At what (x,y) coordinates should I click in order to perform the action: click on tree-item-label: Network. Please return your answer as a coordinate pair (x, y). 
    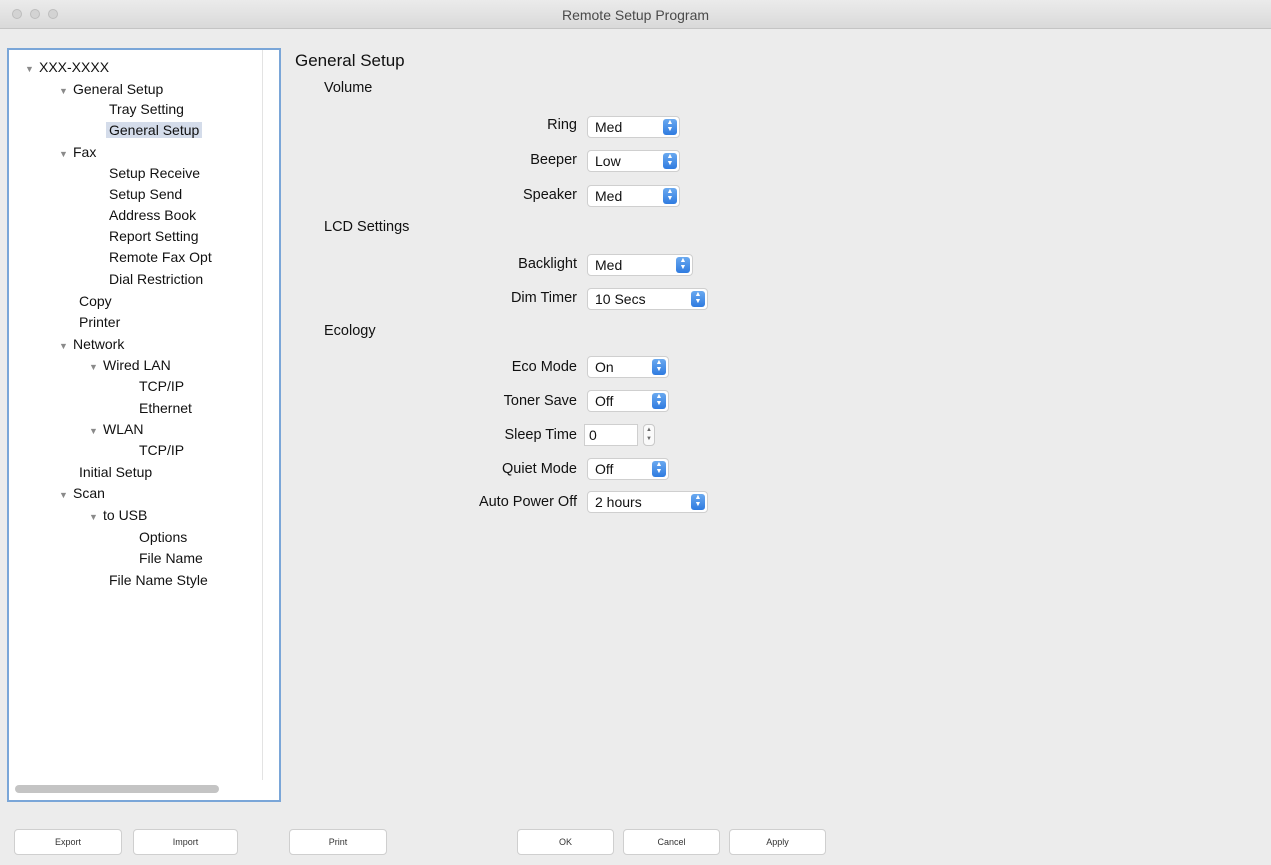
    Looking at the image, I should click on (99, 344).